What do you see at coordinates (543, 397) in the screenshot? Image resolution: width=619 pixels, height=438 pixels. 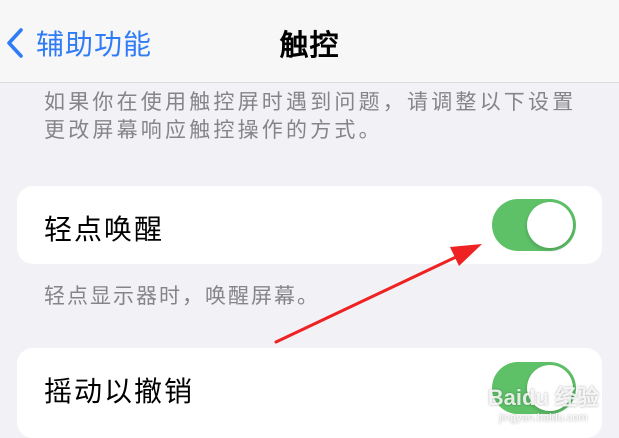 I see `watermark-logo: Baidu 经验` at bounding box center [543, 397].